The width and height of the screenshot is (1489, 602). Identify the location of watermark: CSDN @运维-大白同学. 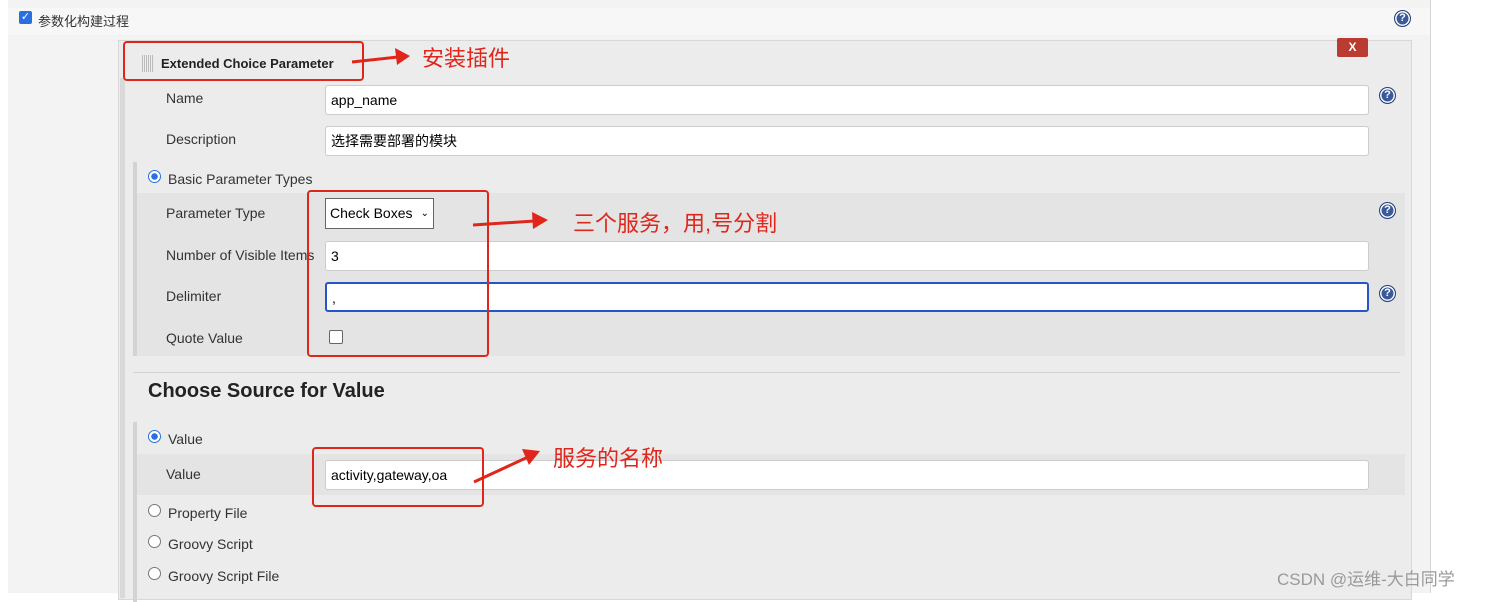
(1366, 579).